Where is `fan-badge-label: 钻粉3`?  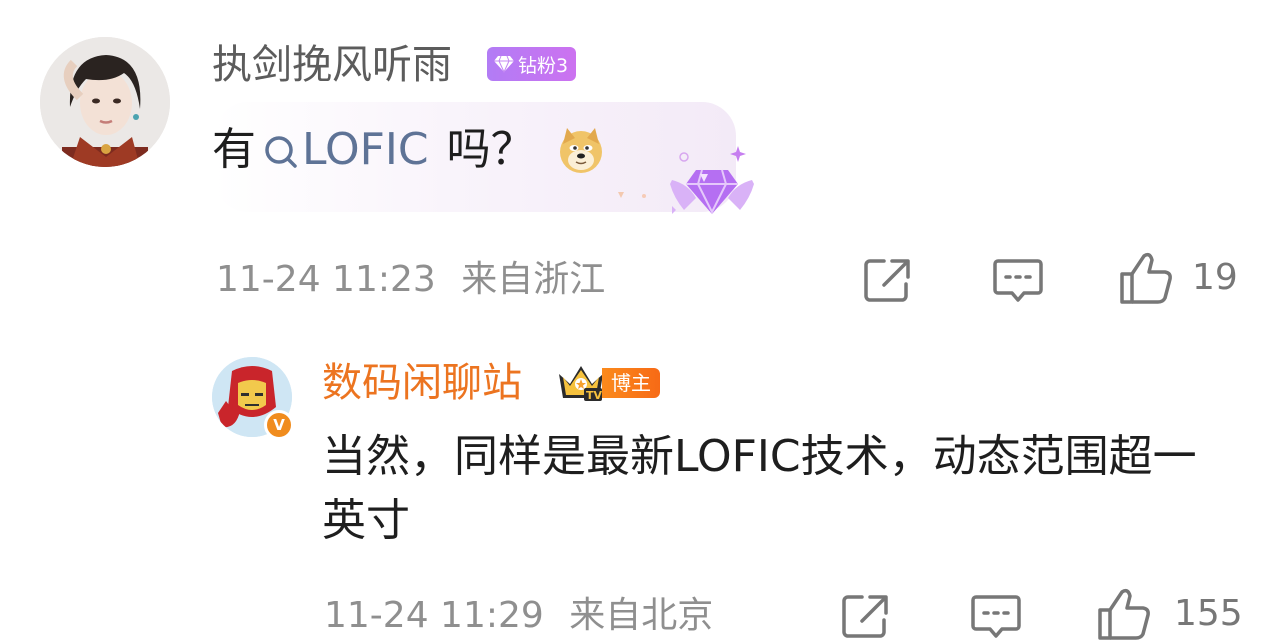
fan-badge-label: 钻粉3 is located at coordinates (543, 65).